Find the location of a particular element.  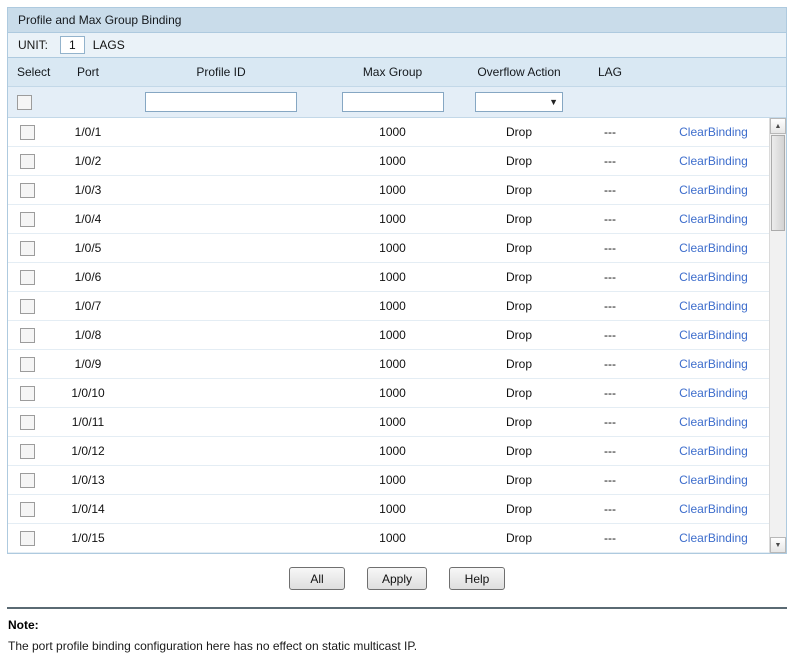

max-group-input is located at coordinates (392, 102).